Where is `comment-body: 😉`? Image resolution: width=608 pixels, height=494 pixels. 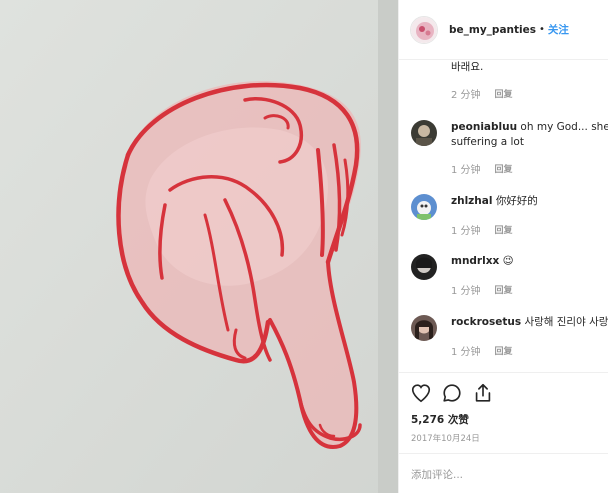 comment-body: 😉 is located at coordinates (508, 261).